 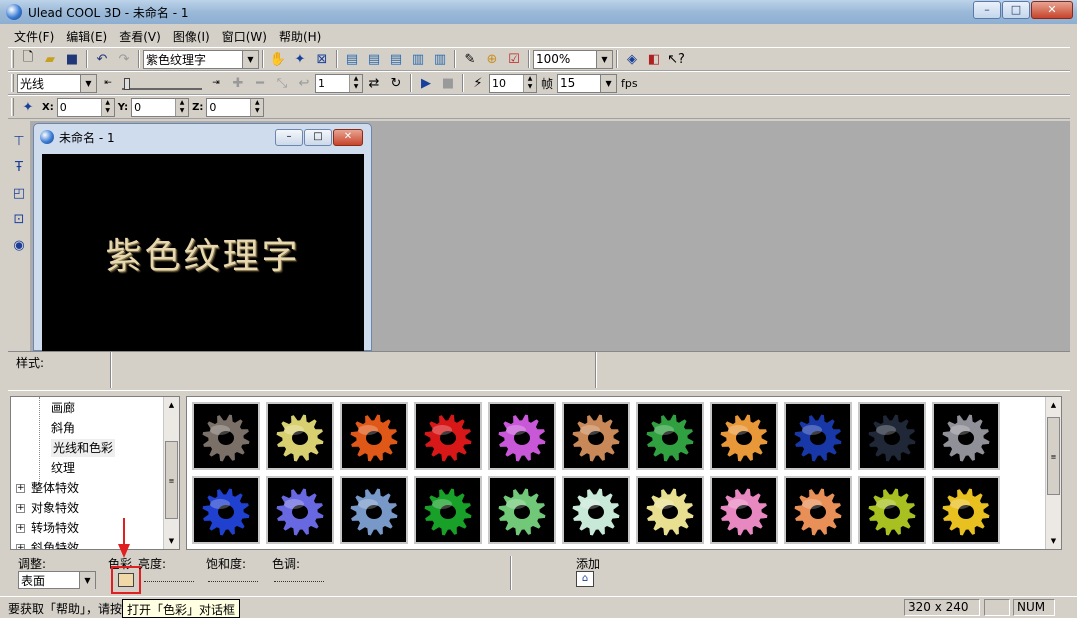 I want to click on gallery-scrollbar: ▲ ≡ ▼, so click(x=1053, y=473).